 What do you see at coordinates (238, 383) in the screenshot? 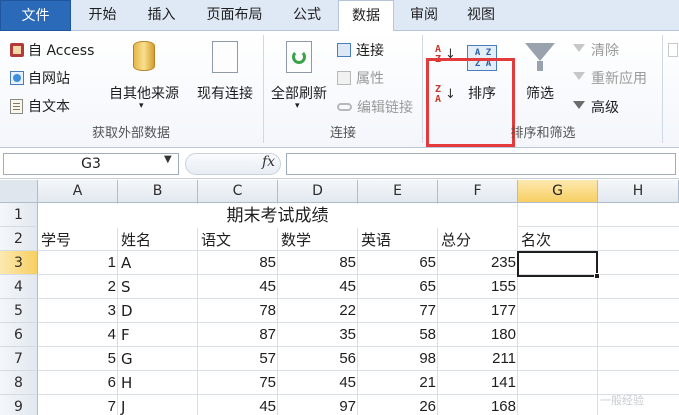
I see `table-cell: 75` at bounding box center [238, 383].